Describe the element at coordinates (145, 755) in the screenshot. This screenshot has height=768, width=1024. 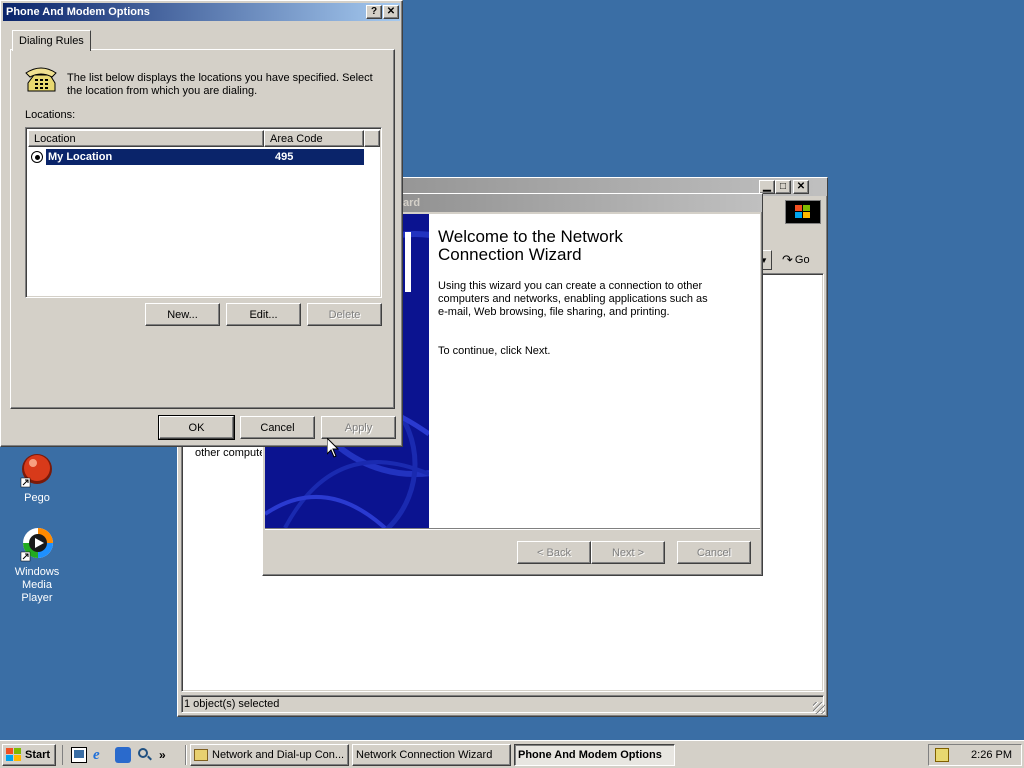
I see `search-icon` at that location.